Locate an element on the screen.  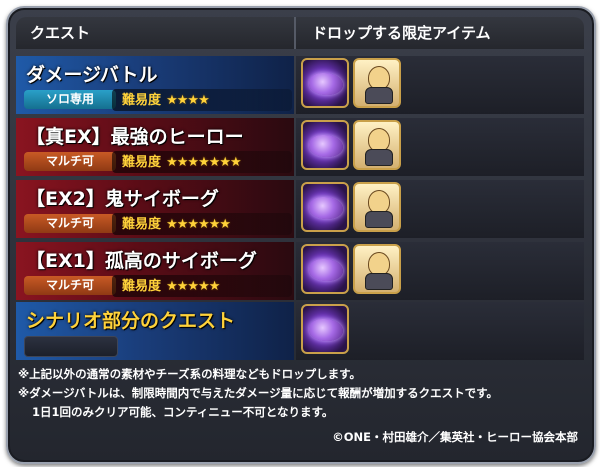
difficulty-stars: ★★★★ is located at coordinates (188, 100).